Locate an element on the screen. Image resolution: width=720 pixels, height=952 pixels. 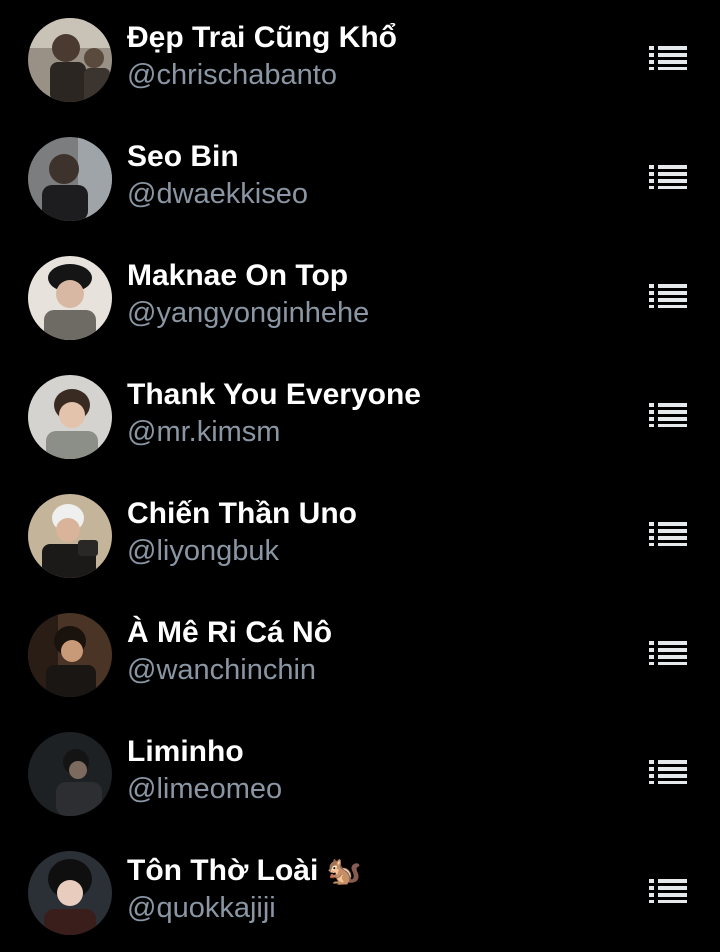
list-item: Maknae On Top @yangyonginhehe is located at coordinates (360, 297).